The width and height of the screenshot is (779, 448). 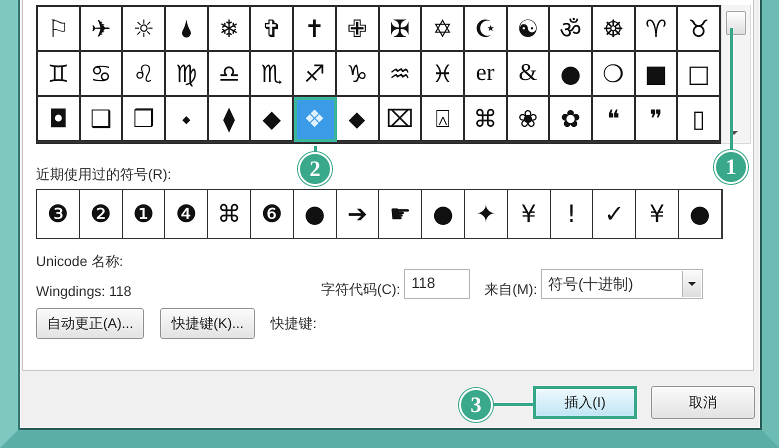 What do you see at coordinates (101, 214) in the screenshot?
I see `recent-symbol-cell: ❷` at bounding box center [101, 214].